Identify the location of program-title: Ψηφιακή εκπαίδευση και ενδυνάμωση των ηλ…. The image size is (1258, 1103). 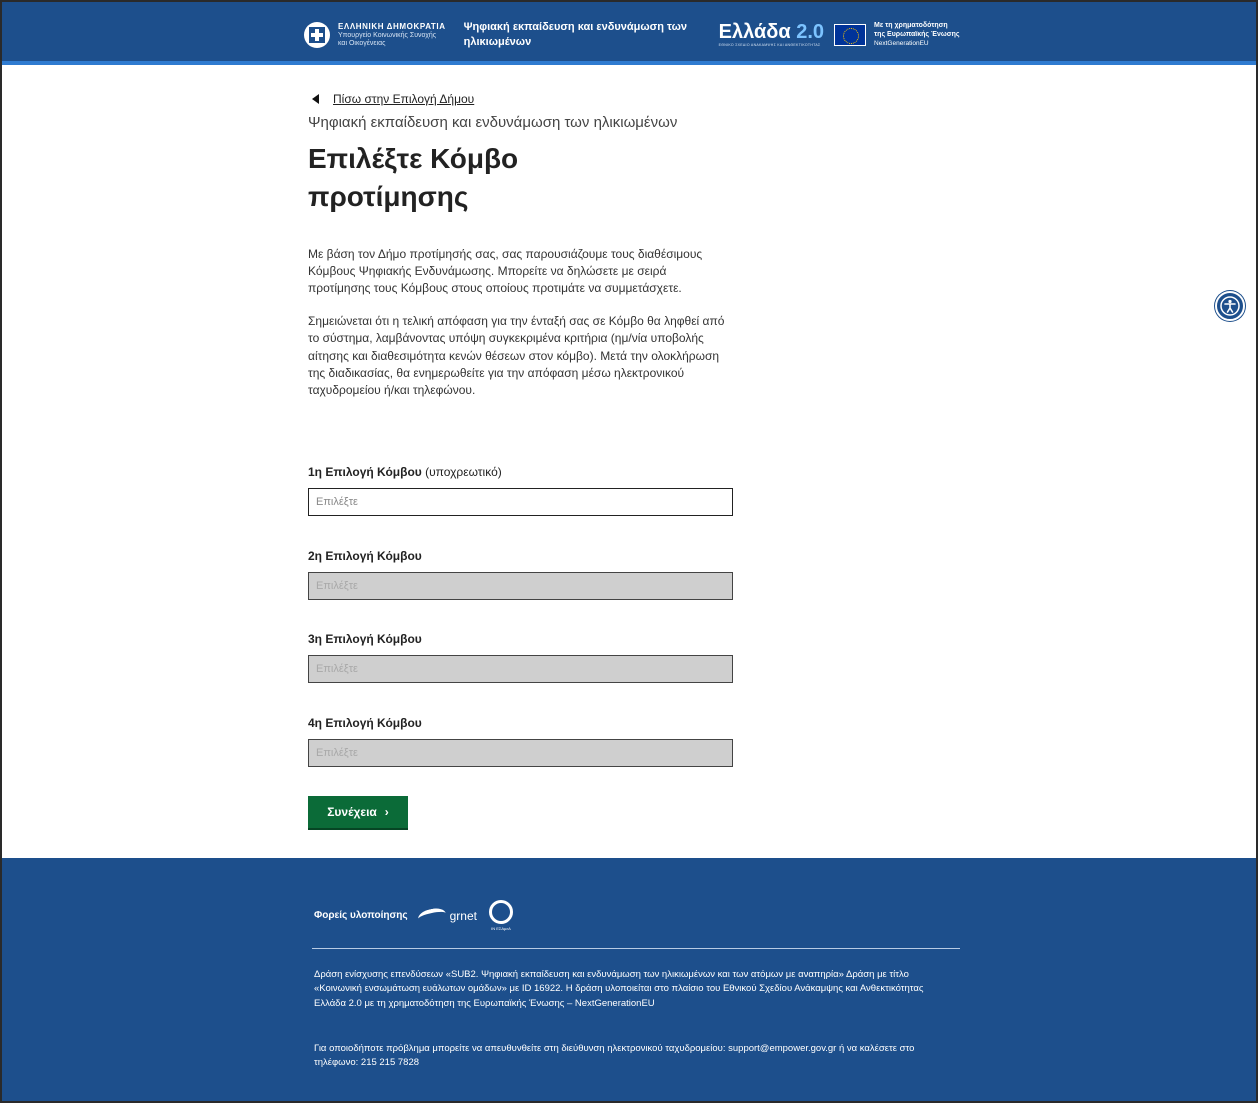
(586, 35).